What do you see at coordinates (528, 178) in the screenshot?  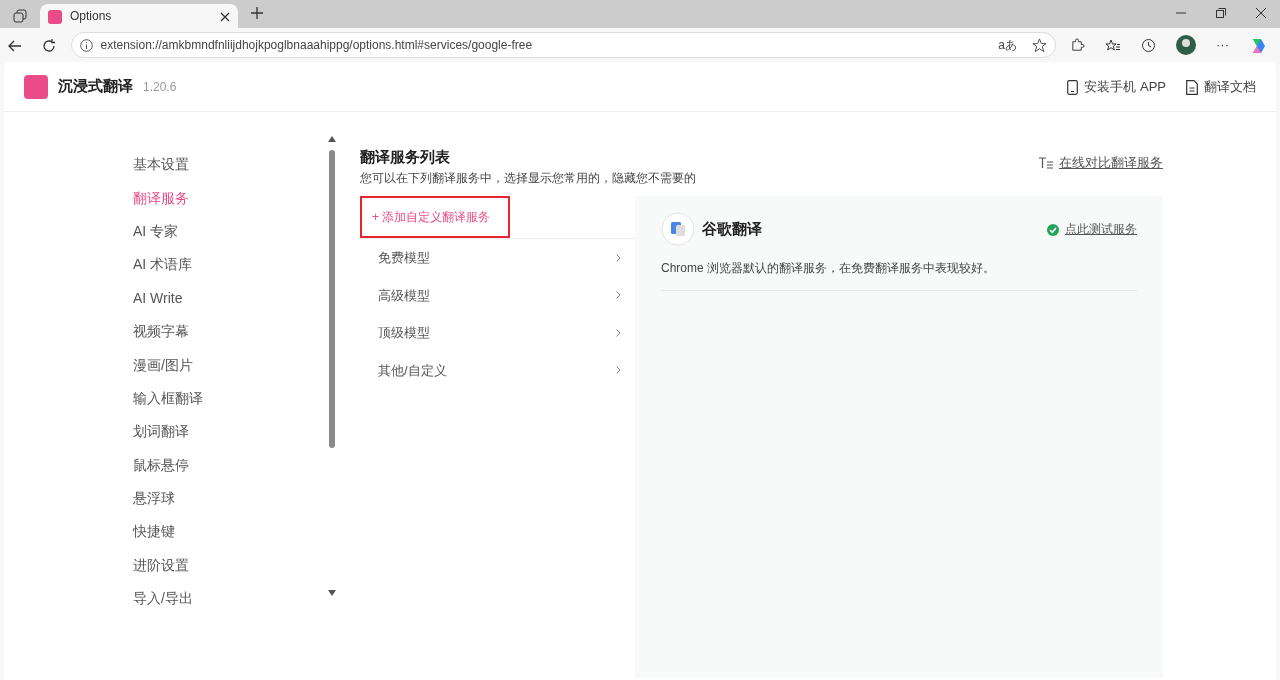 I see `section-subtitle: 您可以在下列翻译服务中，选择显示您常用的，隐藏您不需要的` at bounding box center [528, 178].